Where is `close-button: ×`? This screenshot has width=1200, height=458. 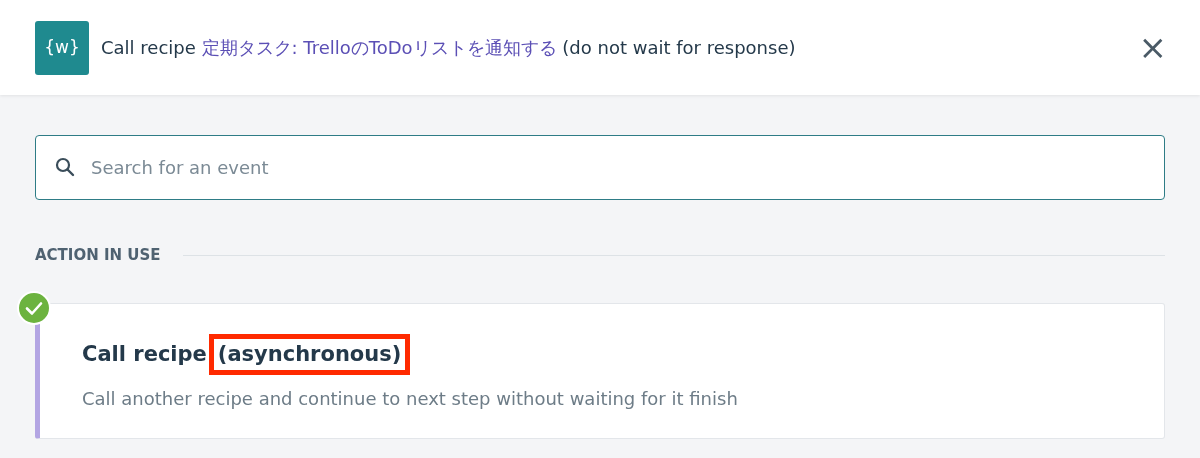 close-button: × is located at coordinates (1152, 46).